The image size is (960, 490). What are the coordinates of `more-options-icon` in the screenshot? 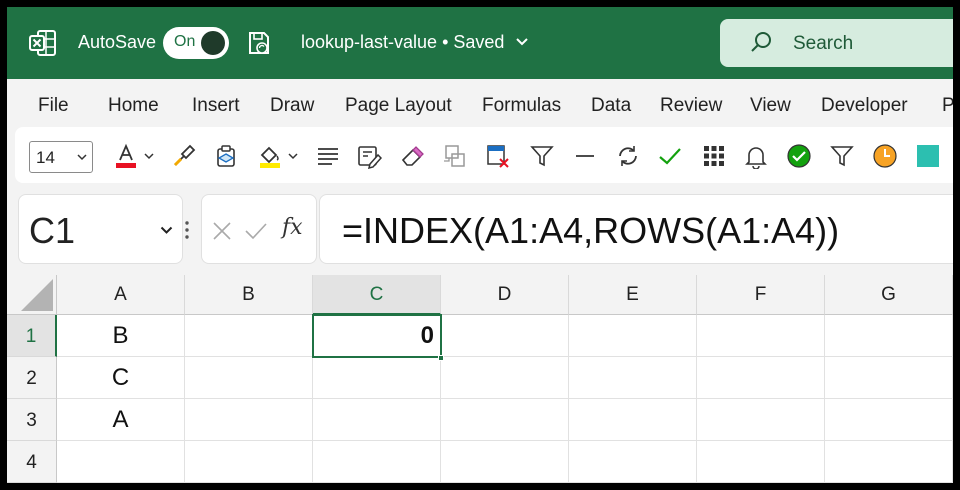 It's located at (187, 230).